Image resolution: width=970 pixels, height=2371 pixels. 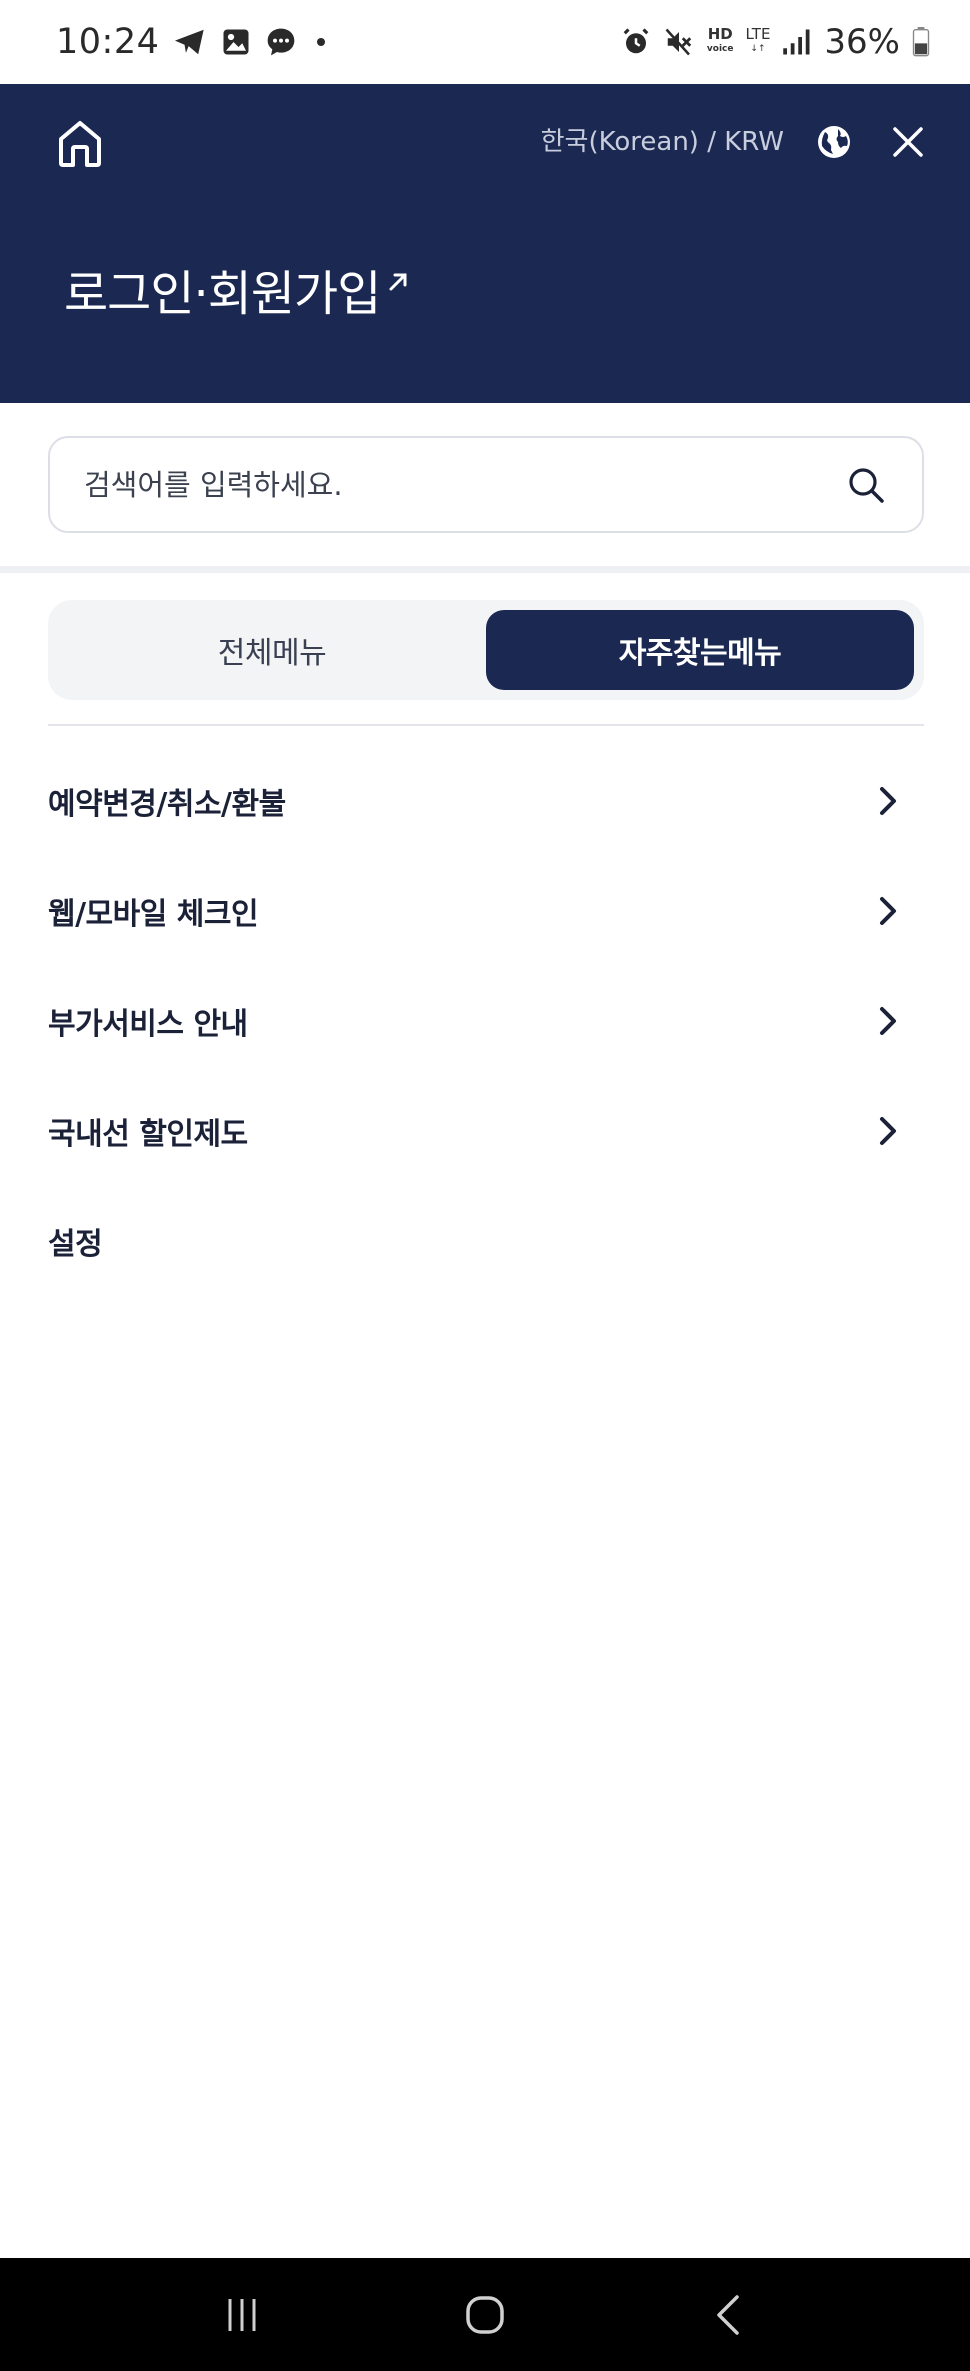 I want to click on search-icon, so click(x=866, y=485).